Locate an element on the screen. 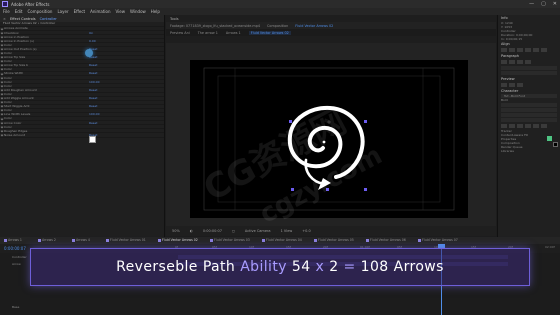 This screenshot has width=560, height=315. minimize-button: — is located at coordinates (531, 4).